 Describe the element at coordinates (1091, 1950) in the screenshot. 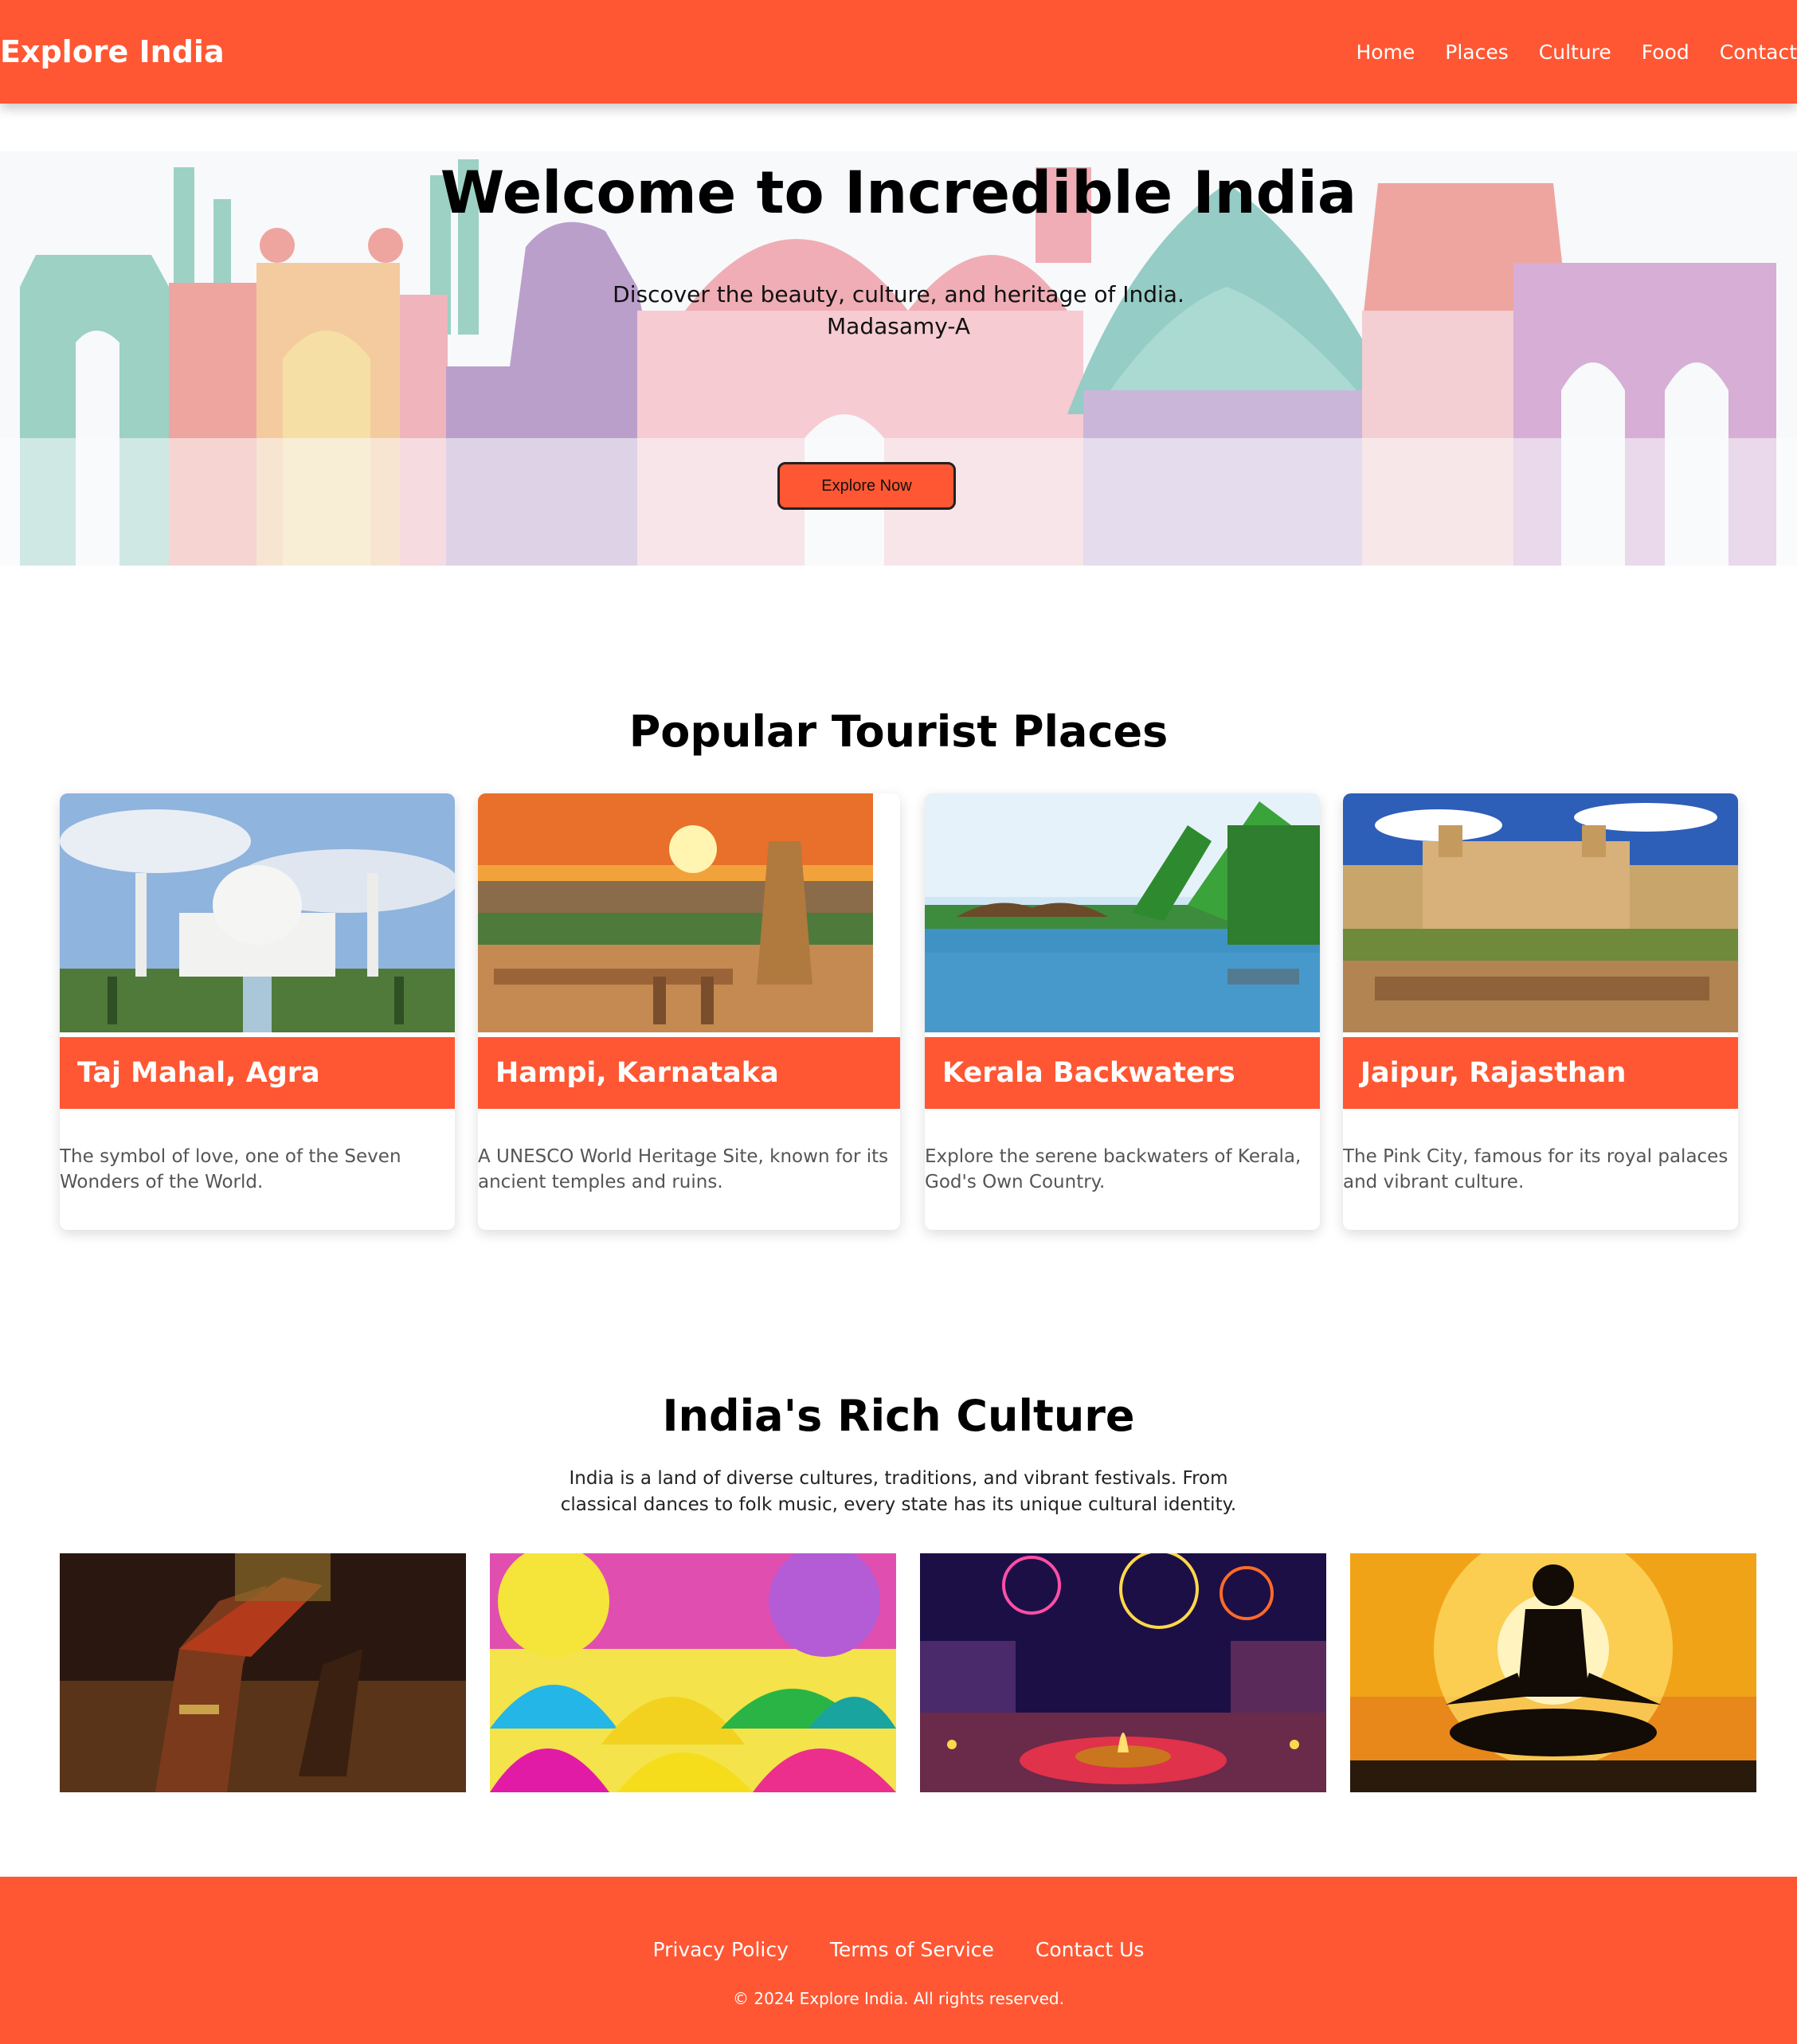

I see `contact-us-link: Contact Us` at that location.